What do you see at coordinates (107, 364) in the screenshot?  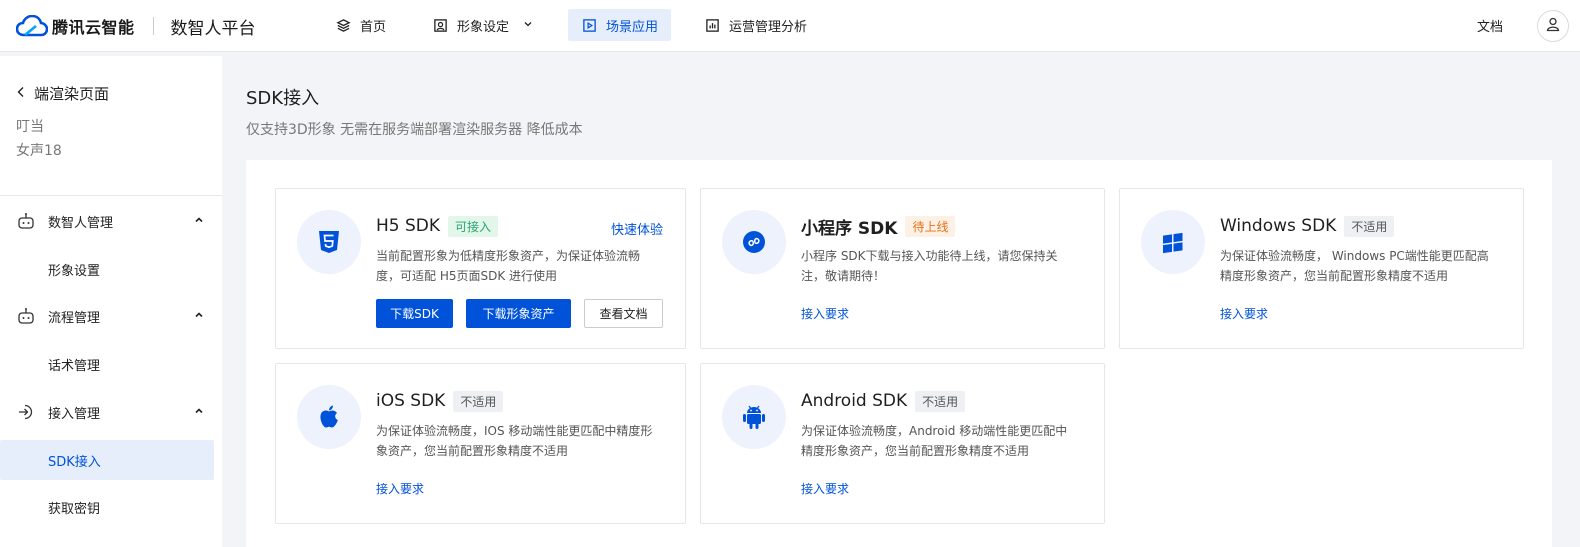 I see `sidebar-item-scripts: 话术管理` at bounding box center [107, 364].